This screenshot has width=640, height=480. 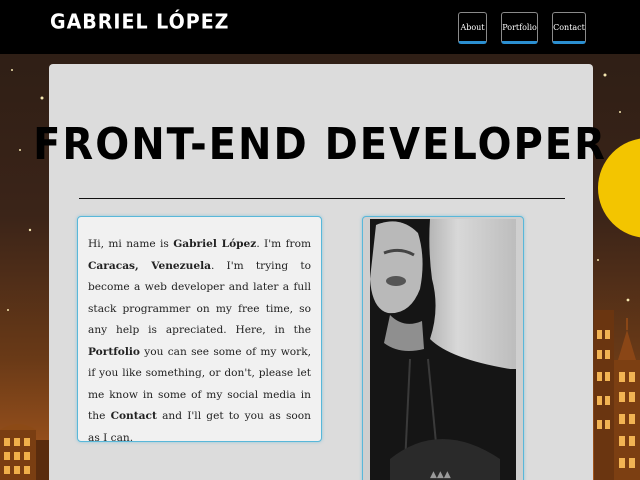 I want to click on bio-text-part: . I'm from, so click(x=283, y=244).